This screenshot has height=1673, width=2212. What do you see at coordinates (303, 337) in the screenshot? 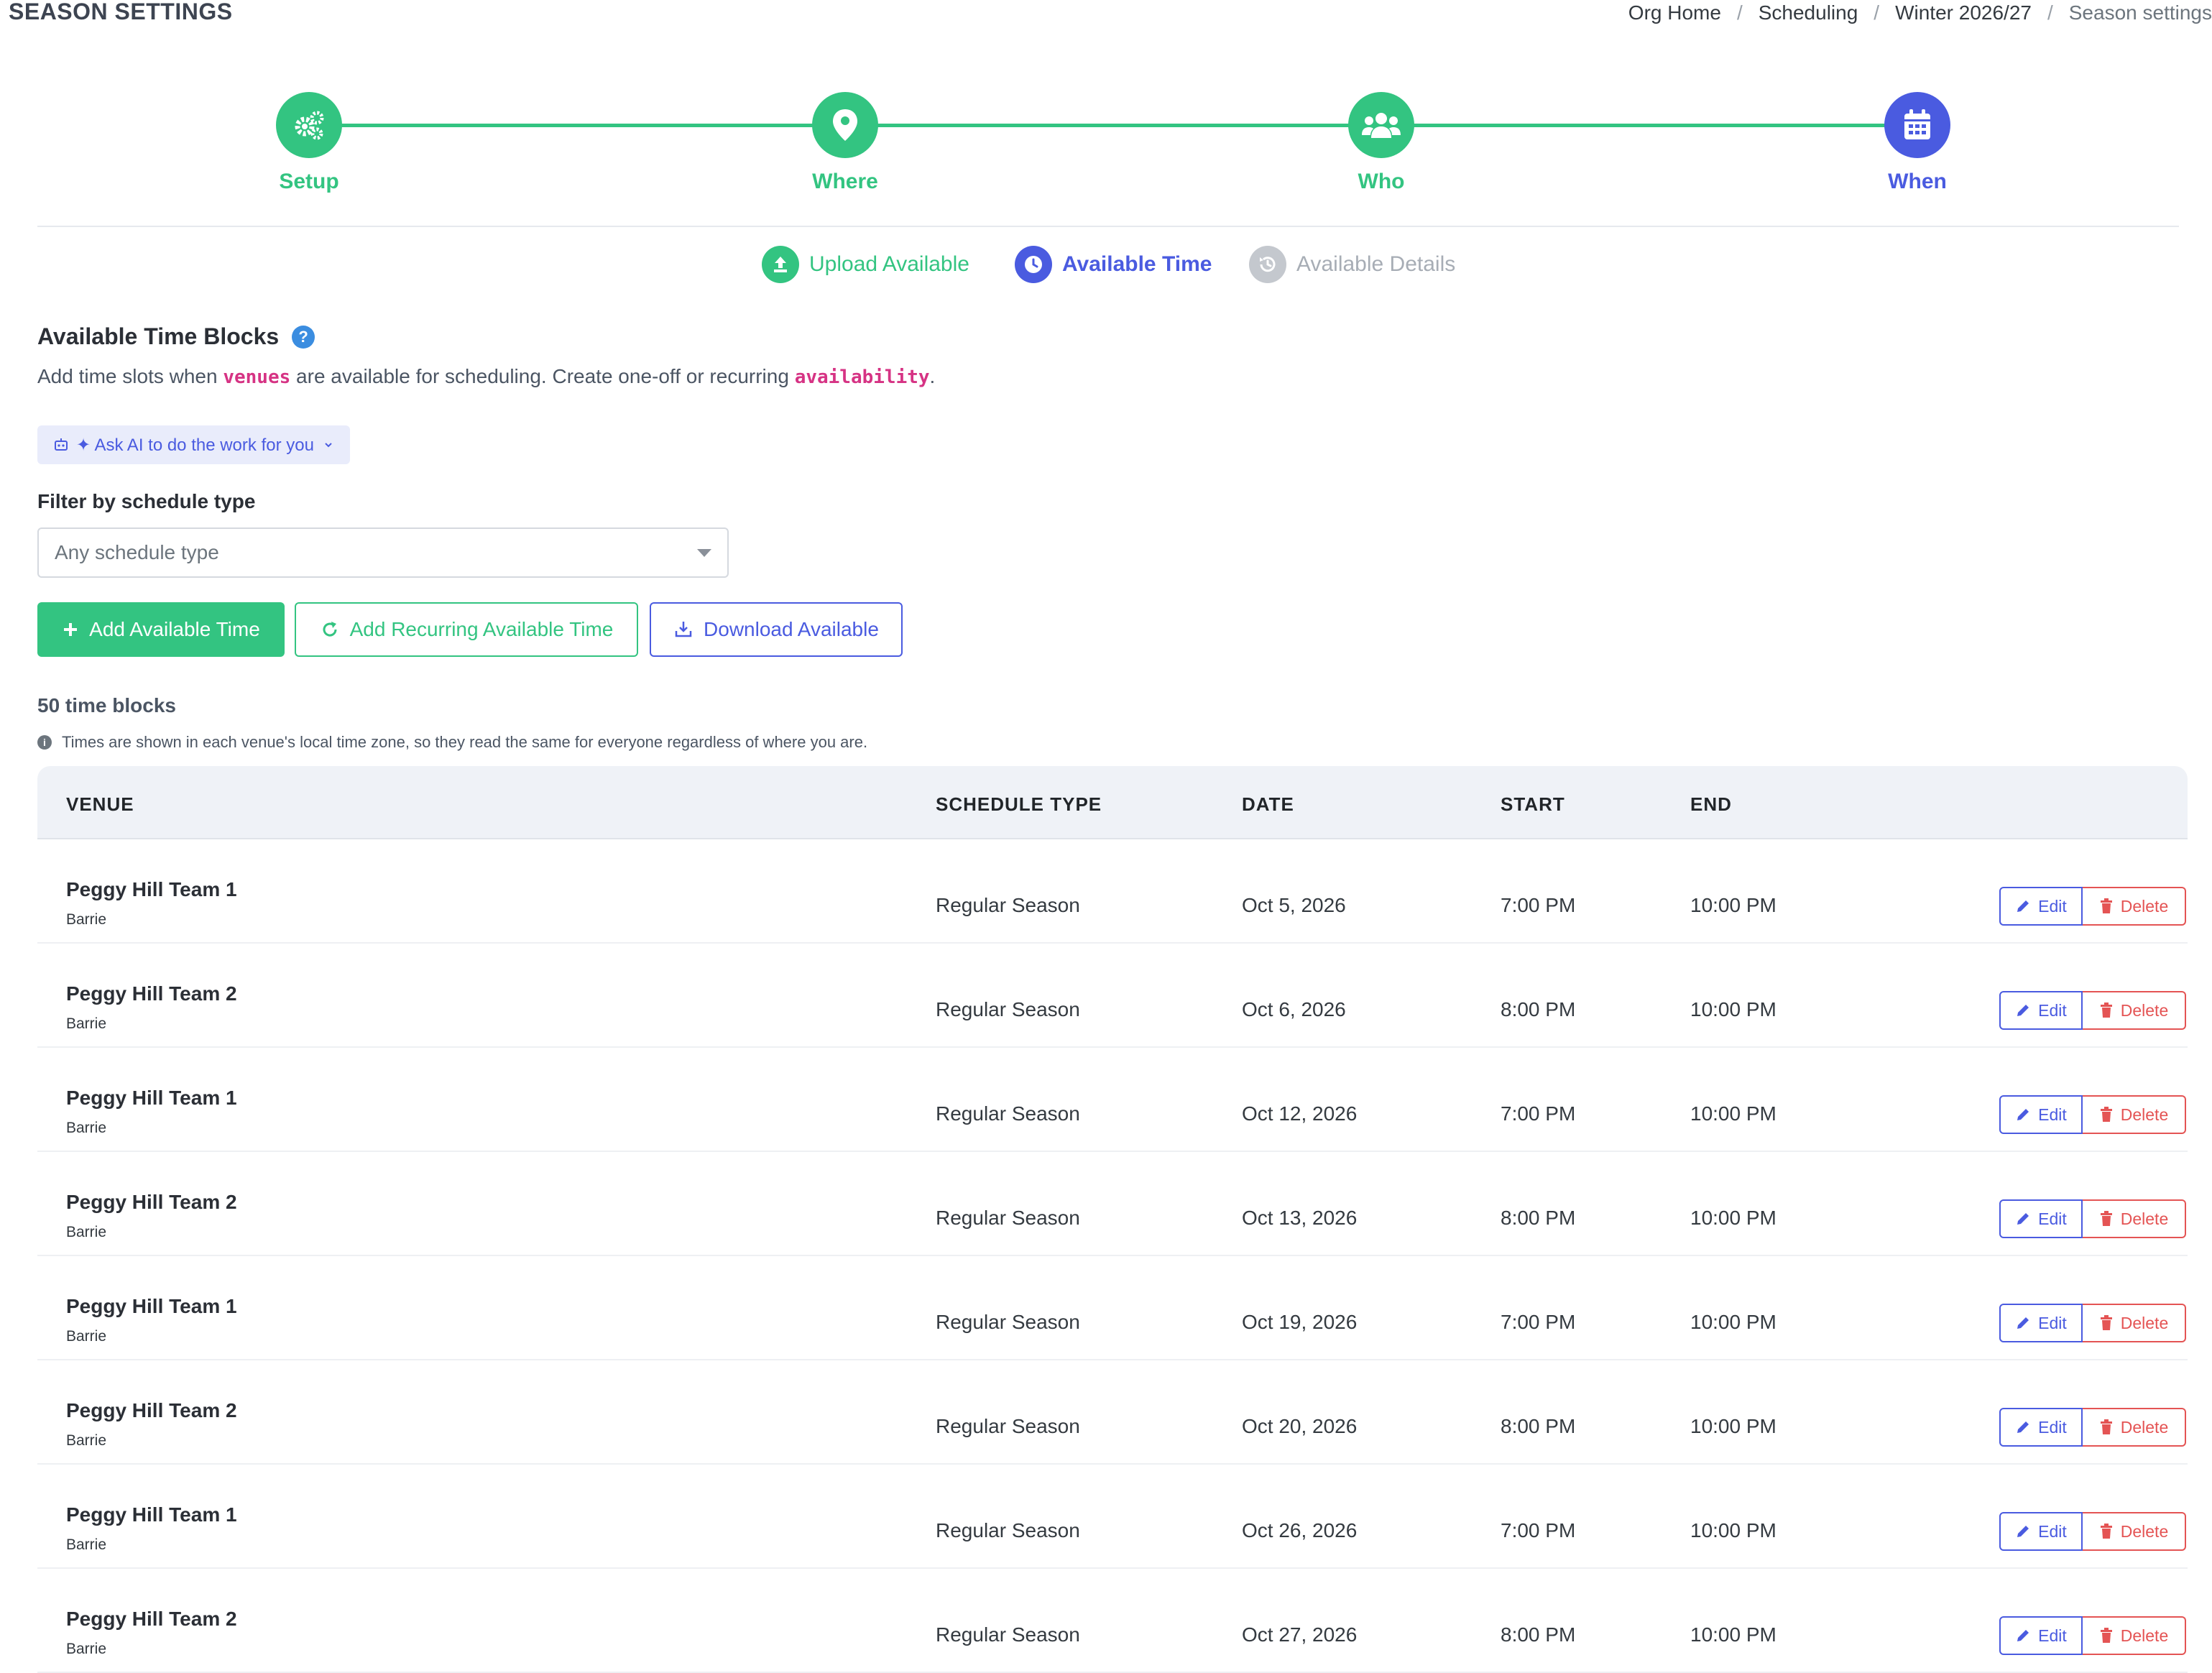
I see `help-icon: ?` at bounding box center [303, 337].